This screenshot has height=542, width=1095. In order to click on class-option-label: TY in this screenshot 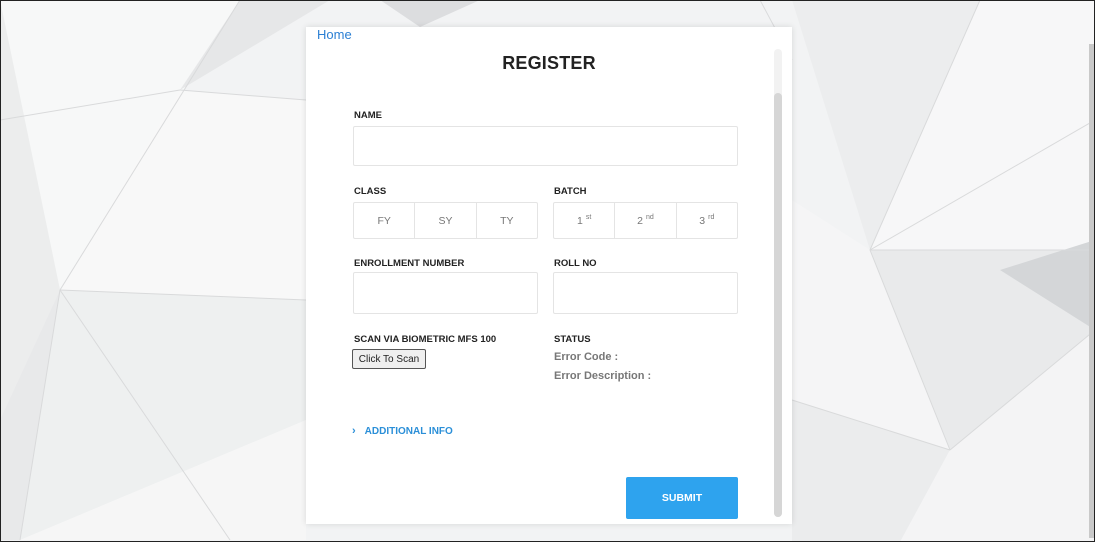, I will do `click(507, 220)`.